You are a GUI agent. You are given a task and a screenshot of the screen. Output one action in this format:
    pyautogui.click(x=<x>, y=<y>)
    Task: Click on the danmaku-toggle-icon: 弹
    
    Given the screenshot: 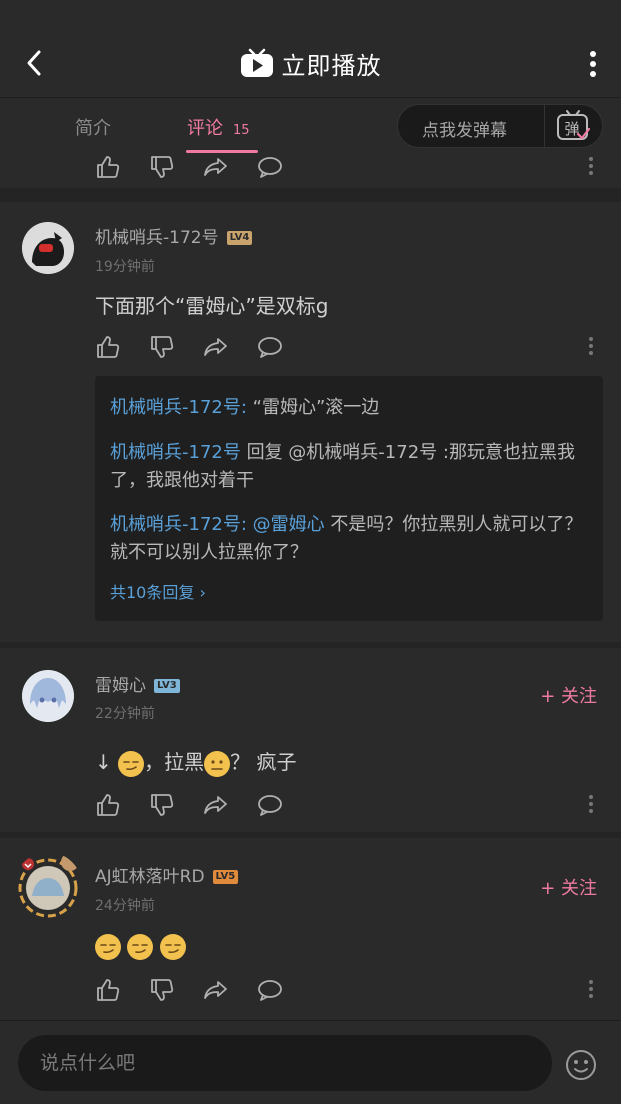 What is the action you would take?
    pyautogui.click(x=573, y=126)
    